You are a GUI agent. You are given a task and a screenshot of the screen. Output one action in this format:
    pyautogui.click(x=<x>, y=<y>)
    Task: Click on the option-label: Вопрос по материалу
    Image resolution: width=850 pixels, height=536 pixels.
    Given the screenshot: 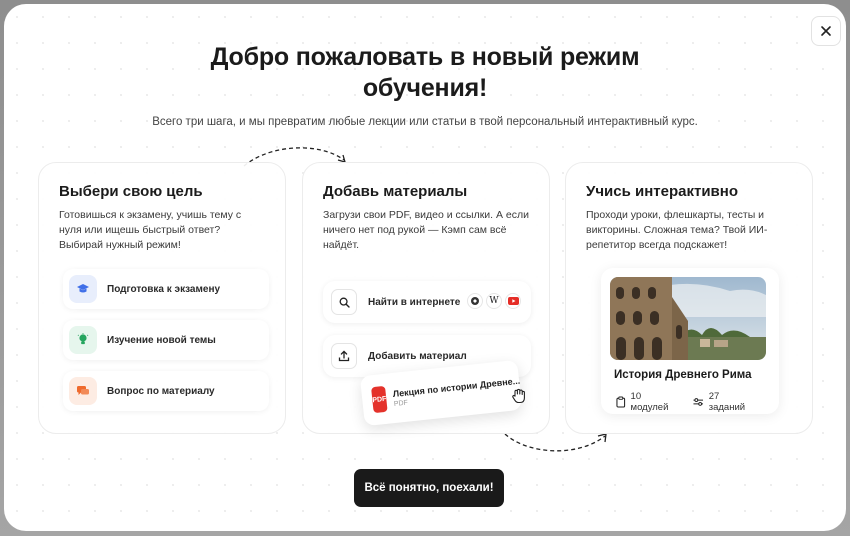 What is the action you would take?
    pyautogui.click(x=161, y=391)
    